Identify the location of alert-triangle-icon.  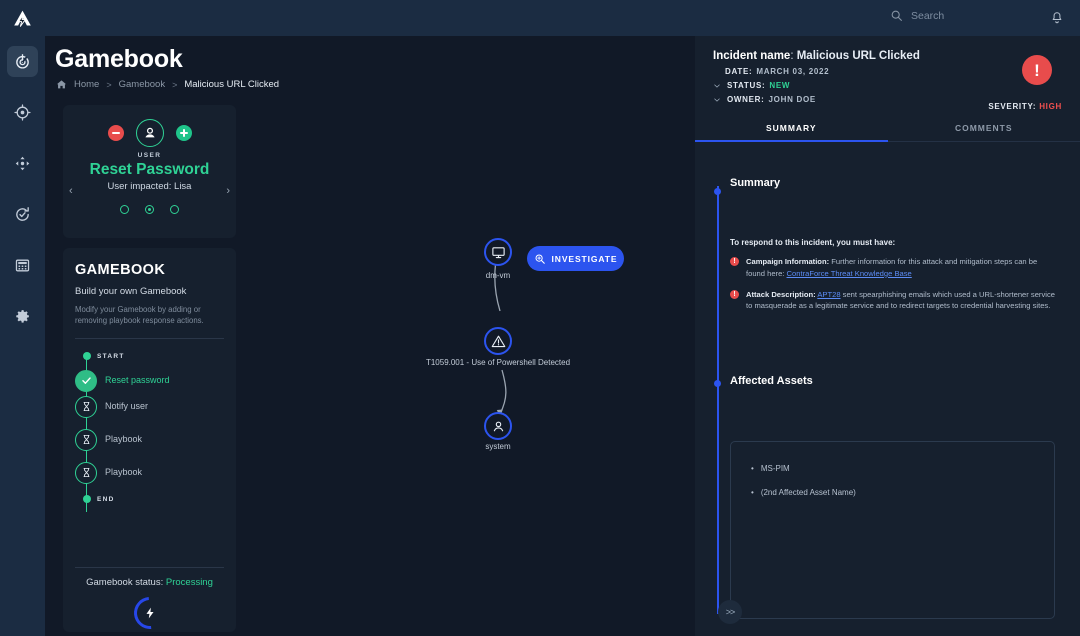
(498, 341).